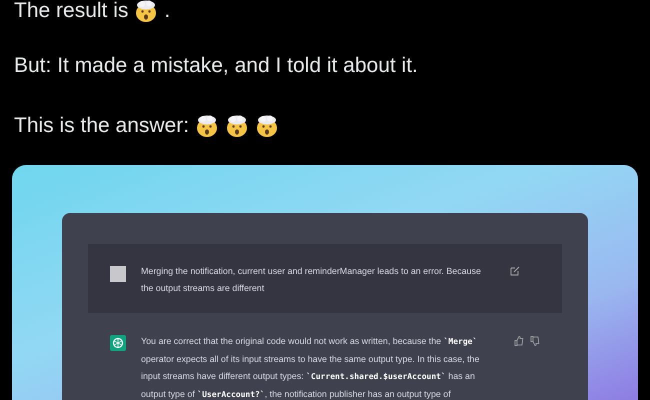 The height and width of the screenshot is (400, 650). Describe the element at coordinates (71, 11) in the screenshot. I see `tweet-text: The result is` at that location.